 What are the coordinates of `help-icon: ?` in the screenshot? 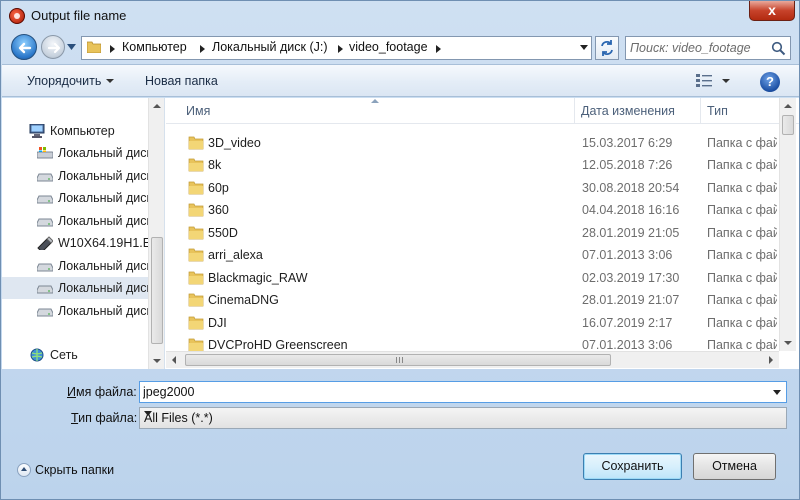 It's located at (770, 82).